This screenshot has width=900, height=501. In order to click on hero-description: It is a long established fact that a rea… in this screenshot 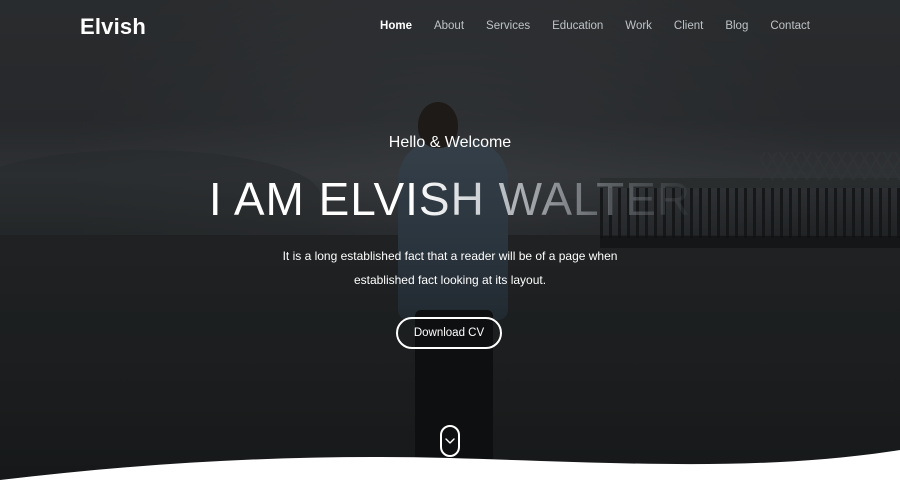, I will do `click(450, 268)`.